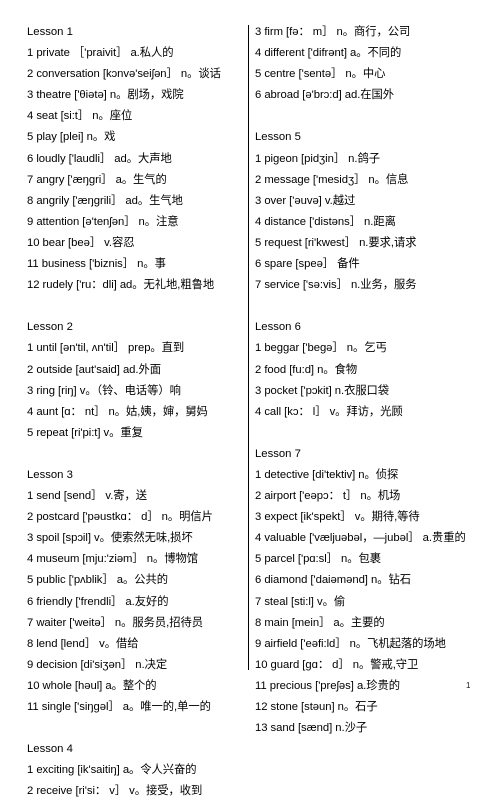 Image resolution: width=502 pixels, height=802 pixels. I want to click on vocabulary-entry: 1 send [send］ v.寄，送, so click(87, 496).